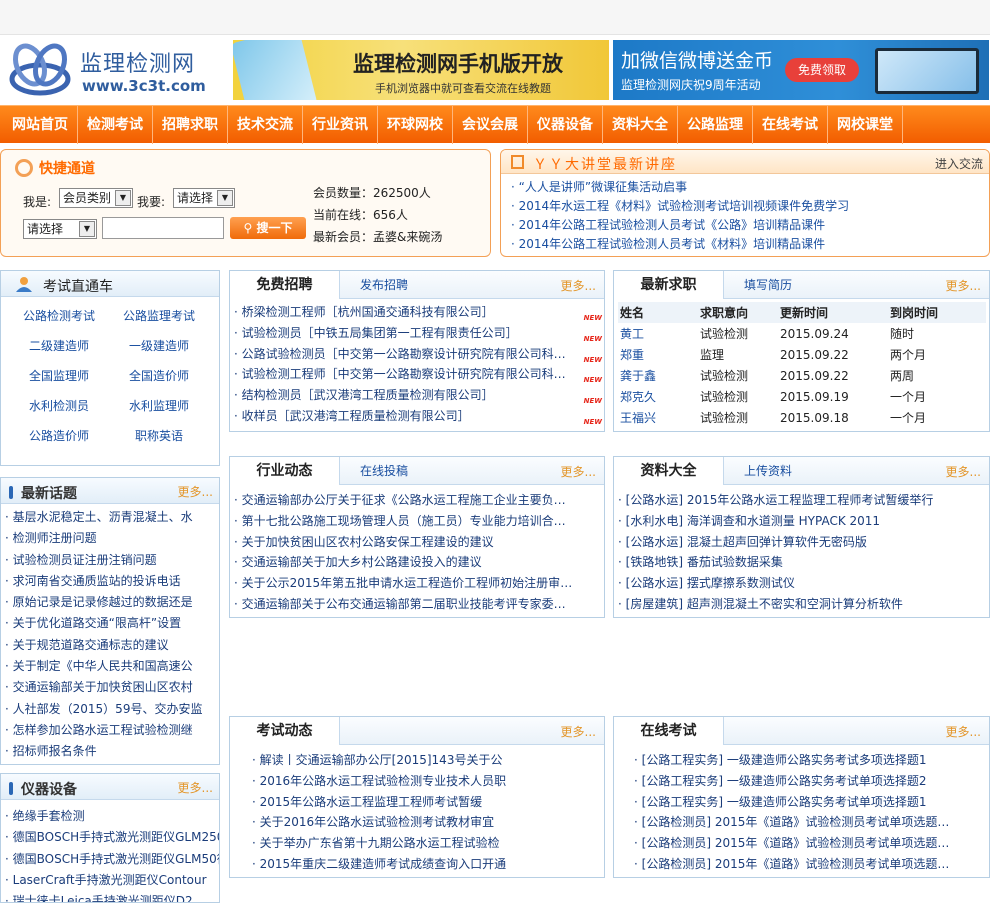 The image size is (990, 903). I want to click on seeker-name: 王福兴, so click(658, 417).